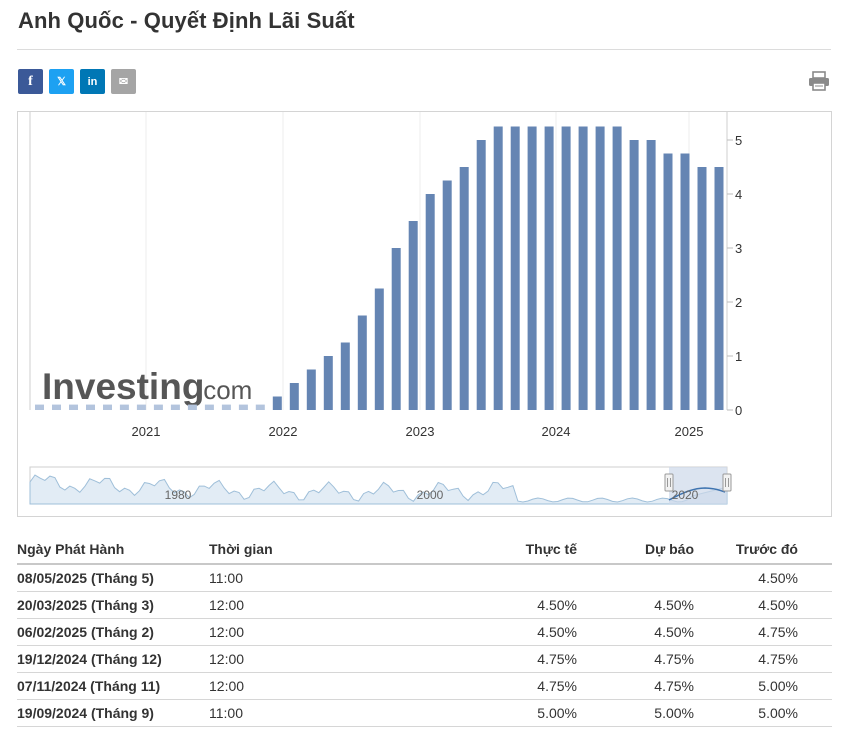  I want to click on header-date: Ngày Phát Hành, so click(113, 549).